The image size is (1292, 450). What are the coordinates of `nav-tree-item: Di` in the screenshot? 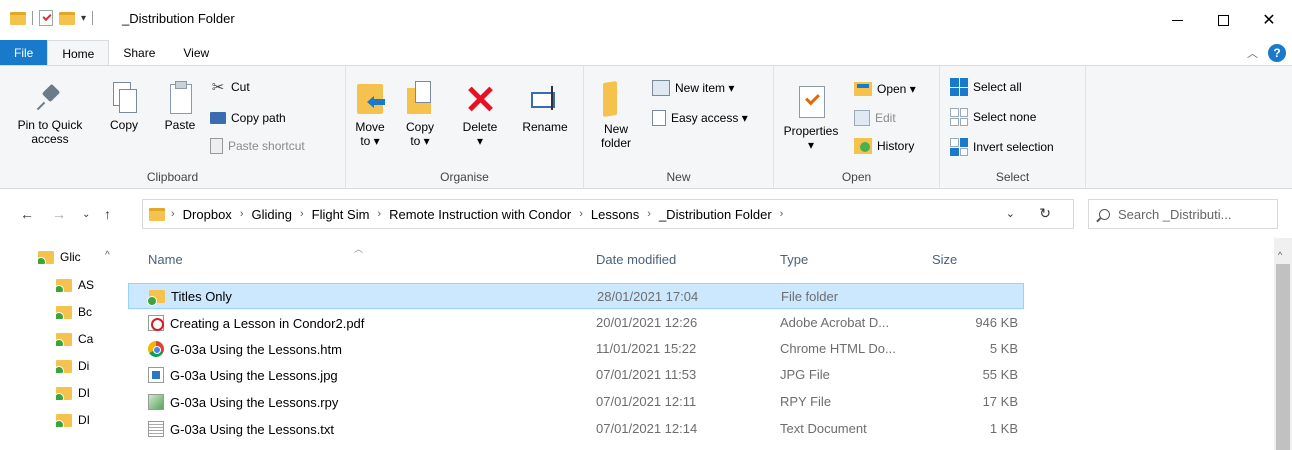 It's located at (91, 366).